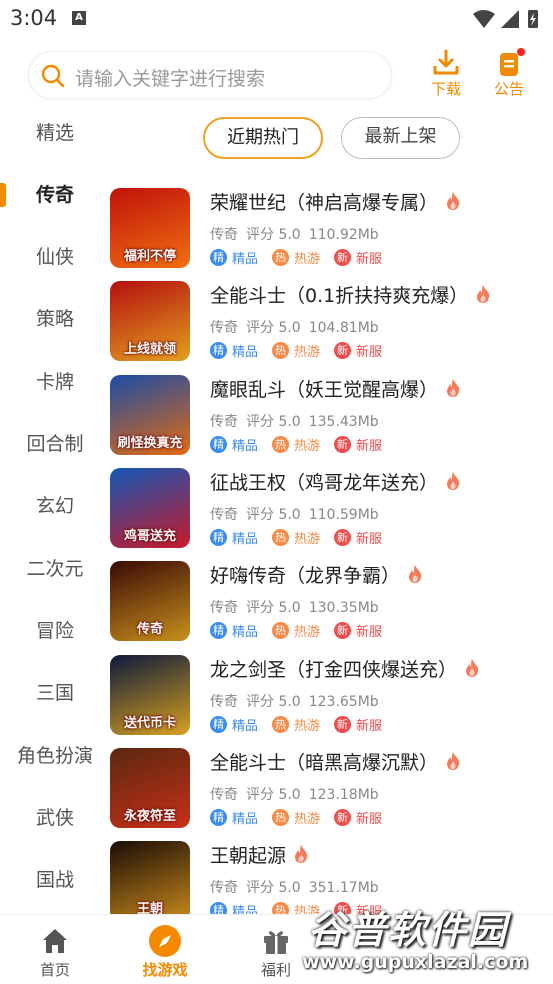  What do you see at coordinates (149, 816) in the screenshot?
I see `game-icon-caption: 永夜符至` at bounding box center [149, 816].